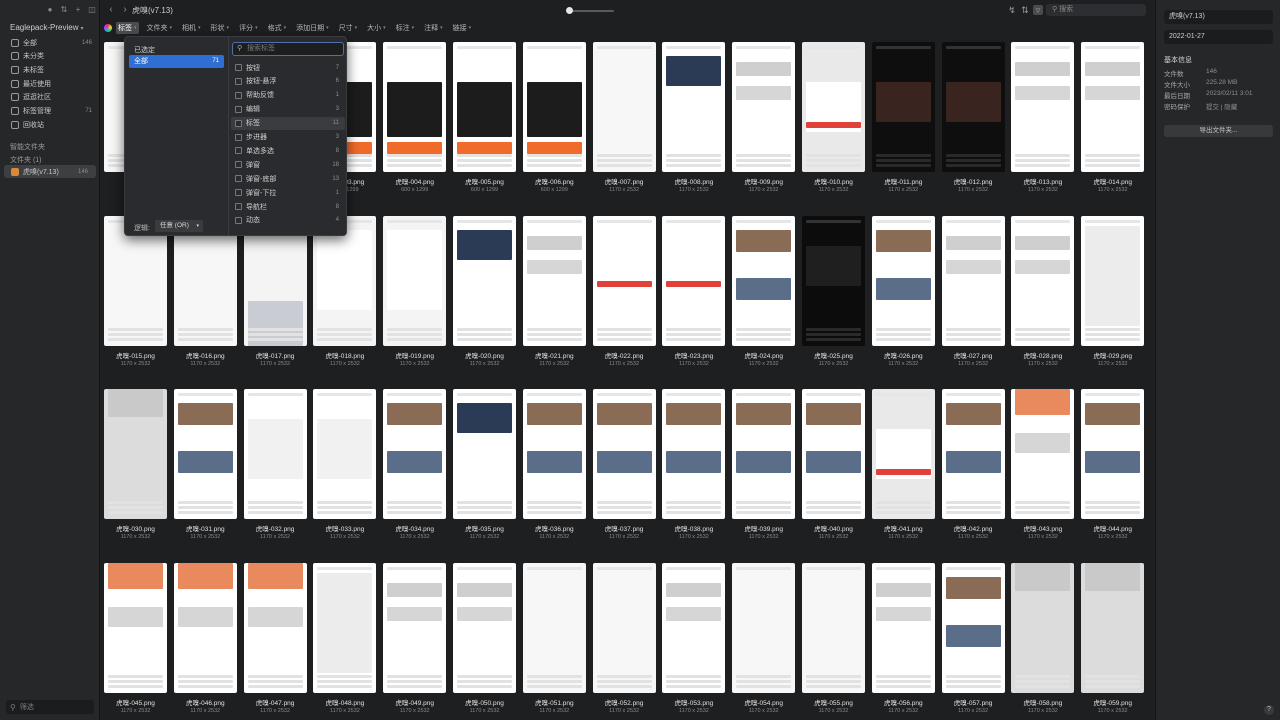 The height and width of the screenshot is (720, 1280). I want to click on filter-icon: ▿, so click(1038, 10).